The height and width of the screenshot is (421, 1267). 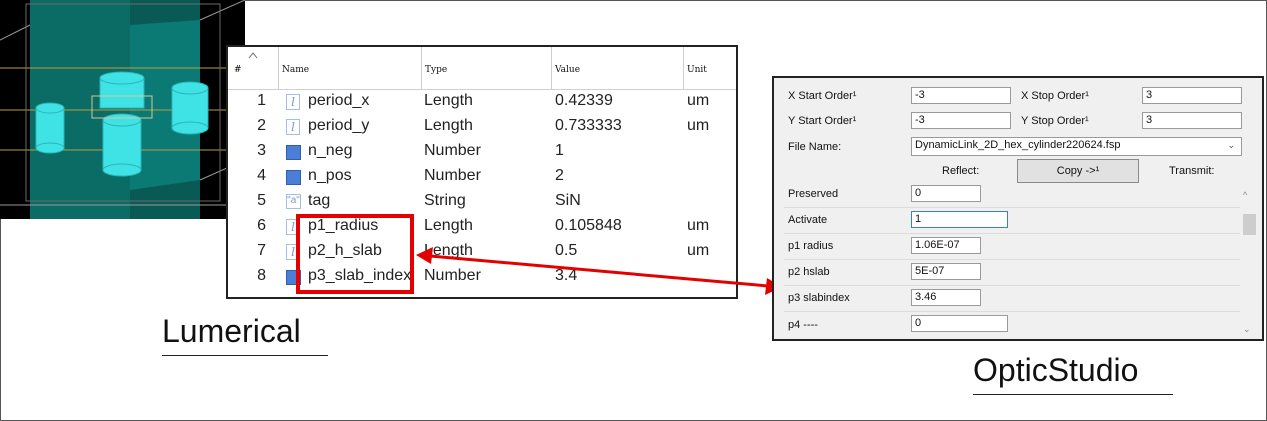 I want to click on y-stop-order-label: Y Stop Order¹, so click(x=1055, y=121).